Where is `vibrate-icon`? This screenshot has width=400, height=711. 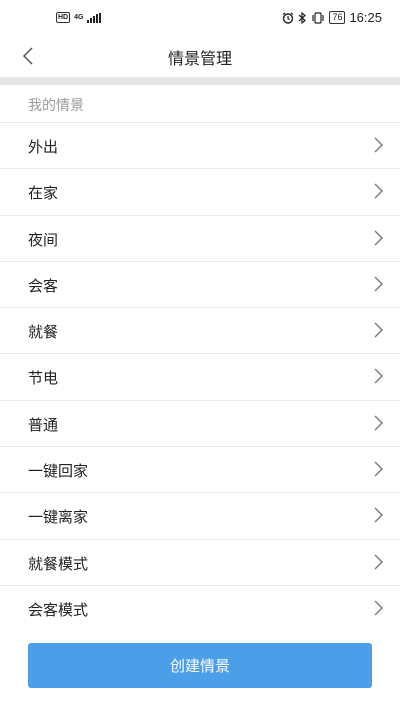 vibrate-icon is located at coordinates (318, 17).